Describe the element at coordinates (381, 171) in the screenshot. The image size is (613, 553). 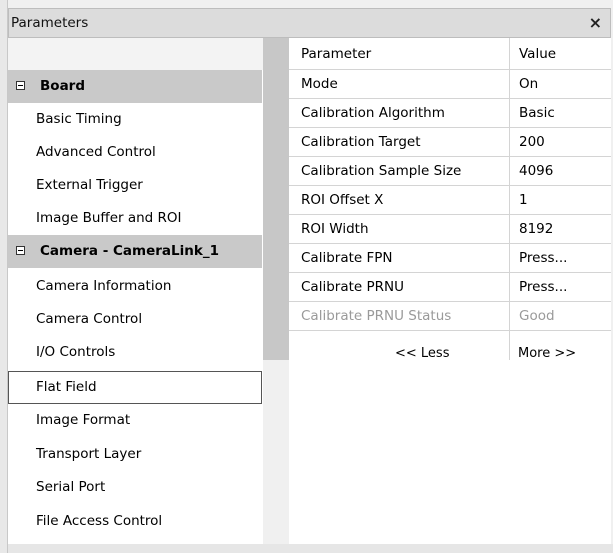
I see `param-name: Calibration Sample Size` at that location.